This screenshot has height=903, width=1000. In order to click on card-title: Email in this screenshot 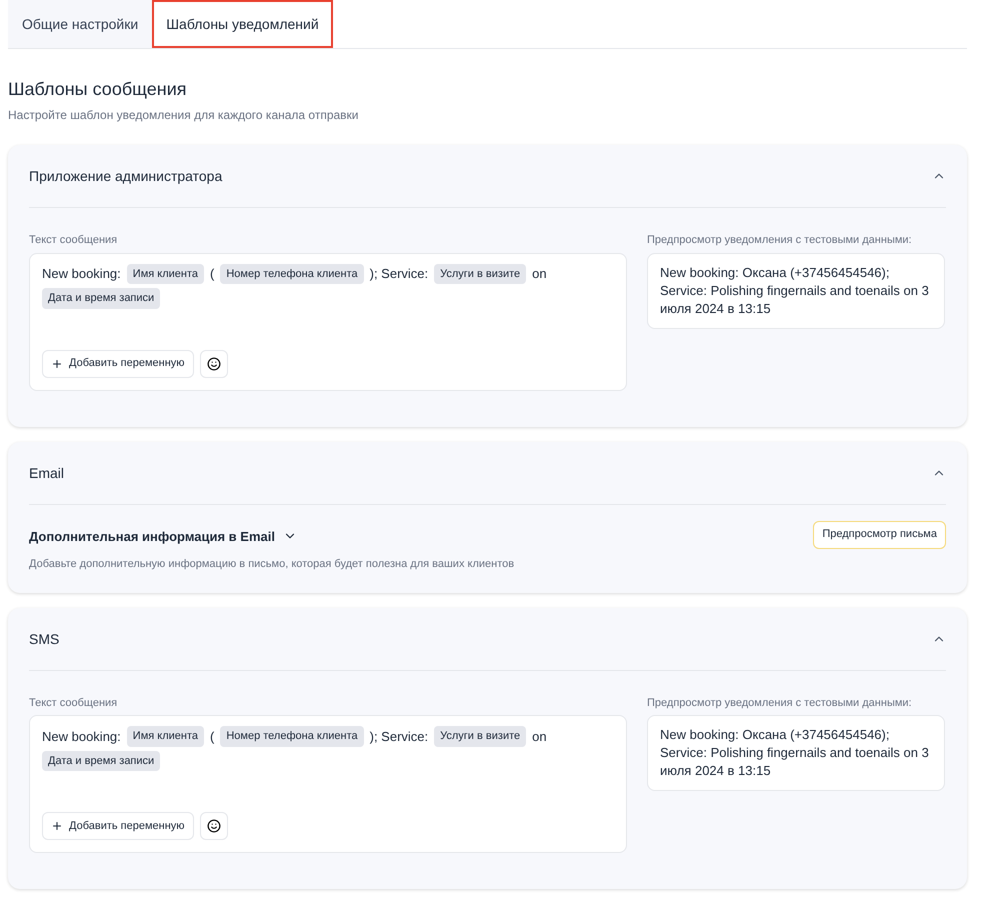, I will do `click(46, 473)`.